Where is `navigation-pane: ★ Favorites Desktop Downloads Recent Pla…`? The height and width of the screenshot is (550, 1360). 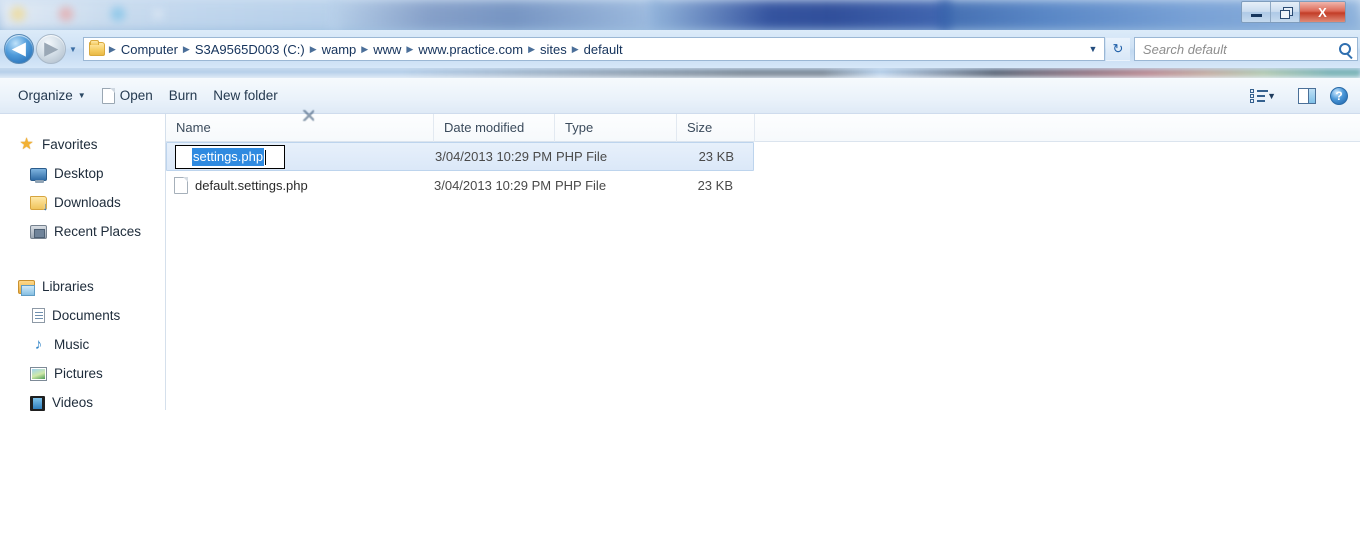 navigation-pane: ★ Favorites Desktop Downloads Recent Pla… is located at coordinates (83, 262).